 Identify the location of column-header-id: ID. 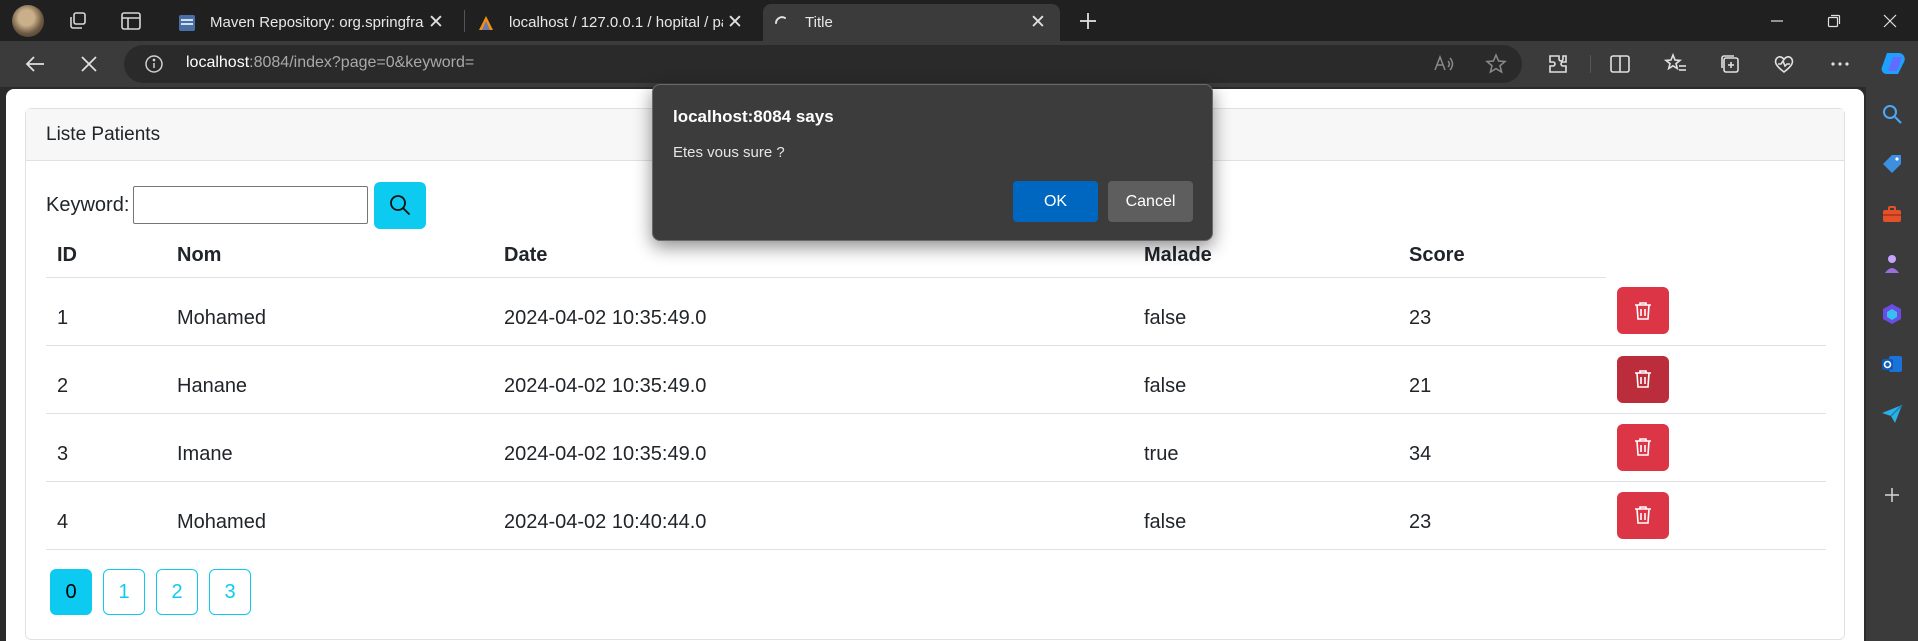
(106, 256).